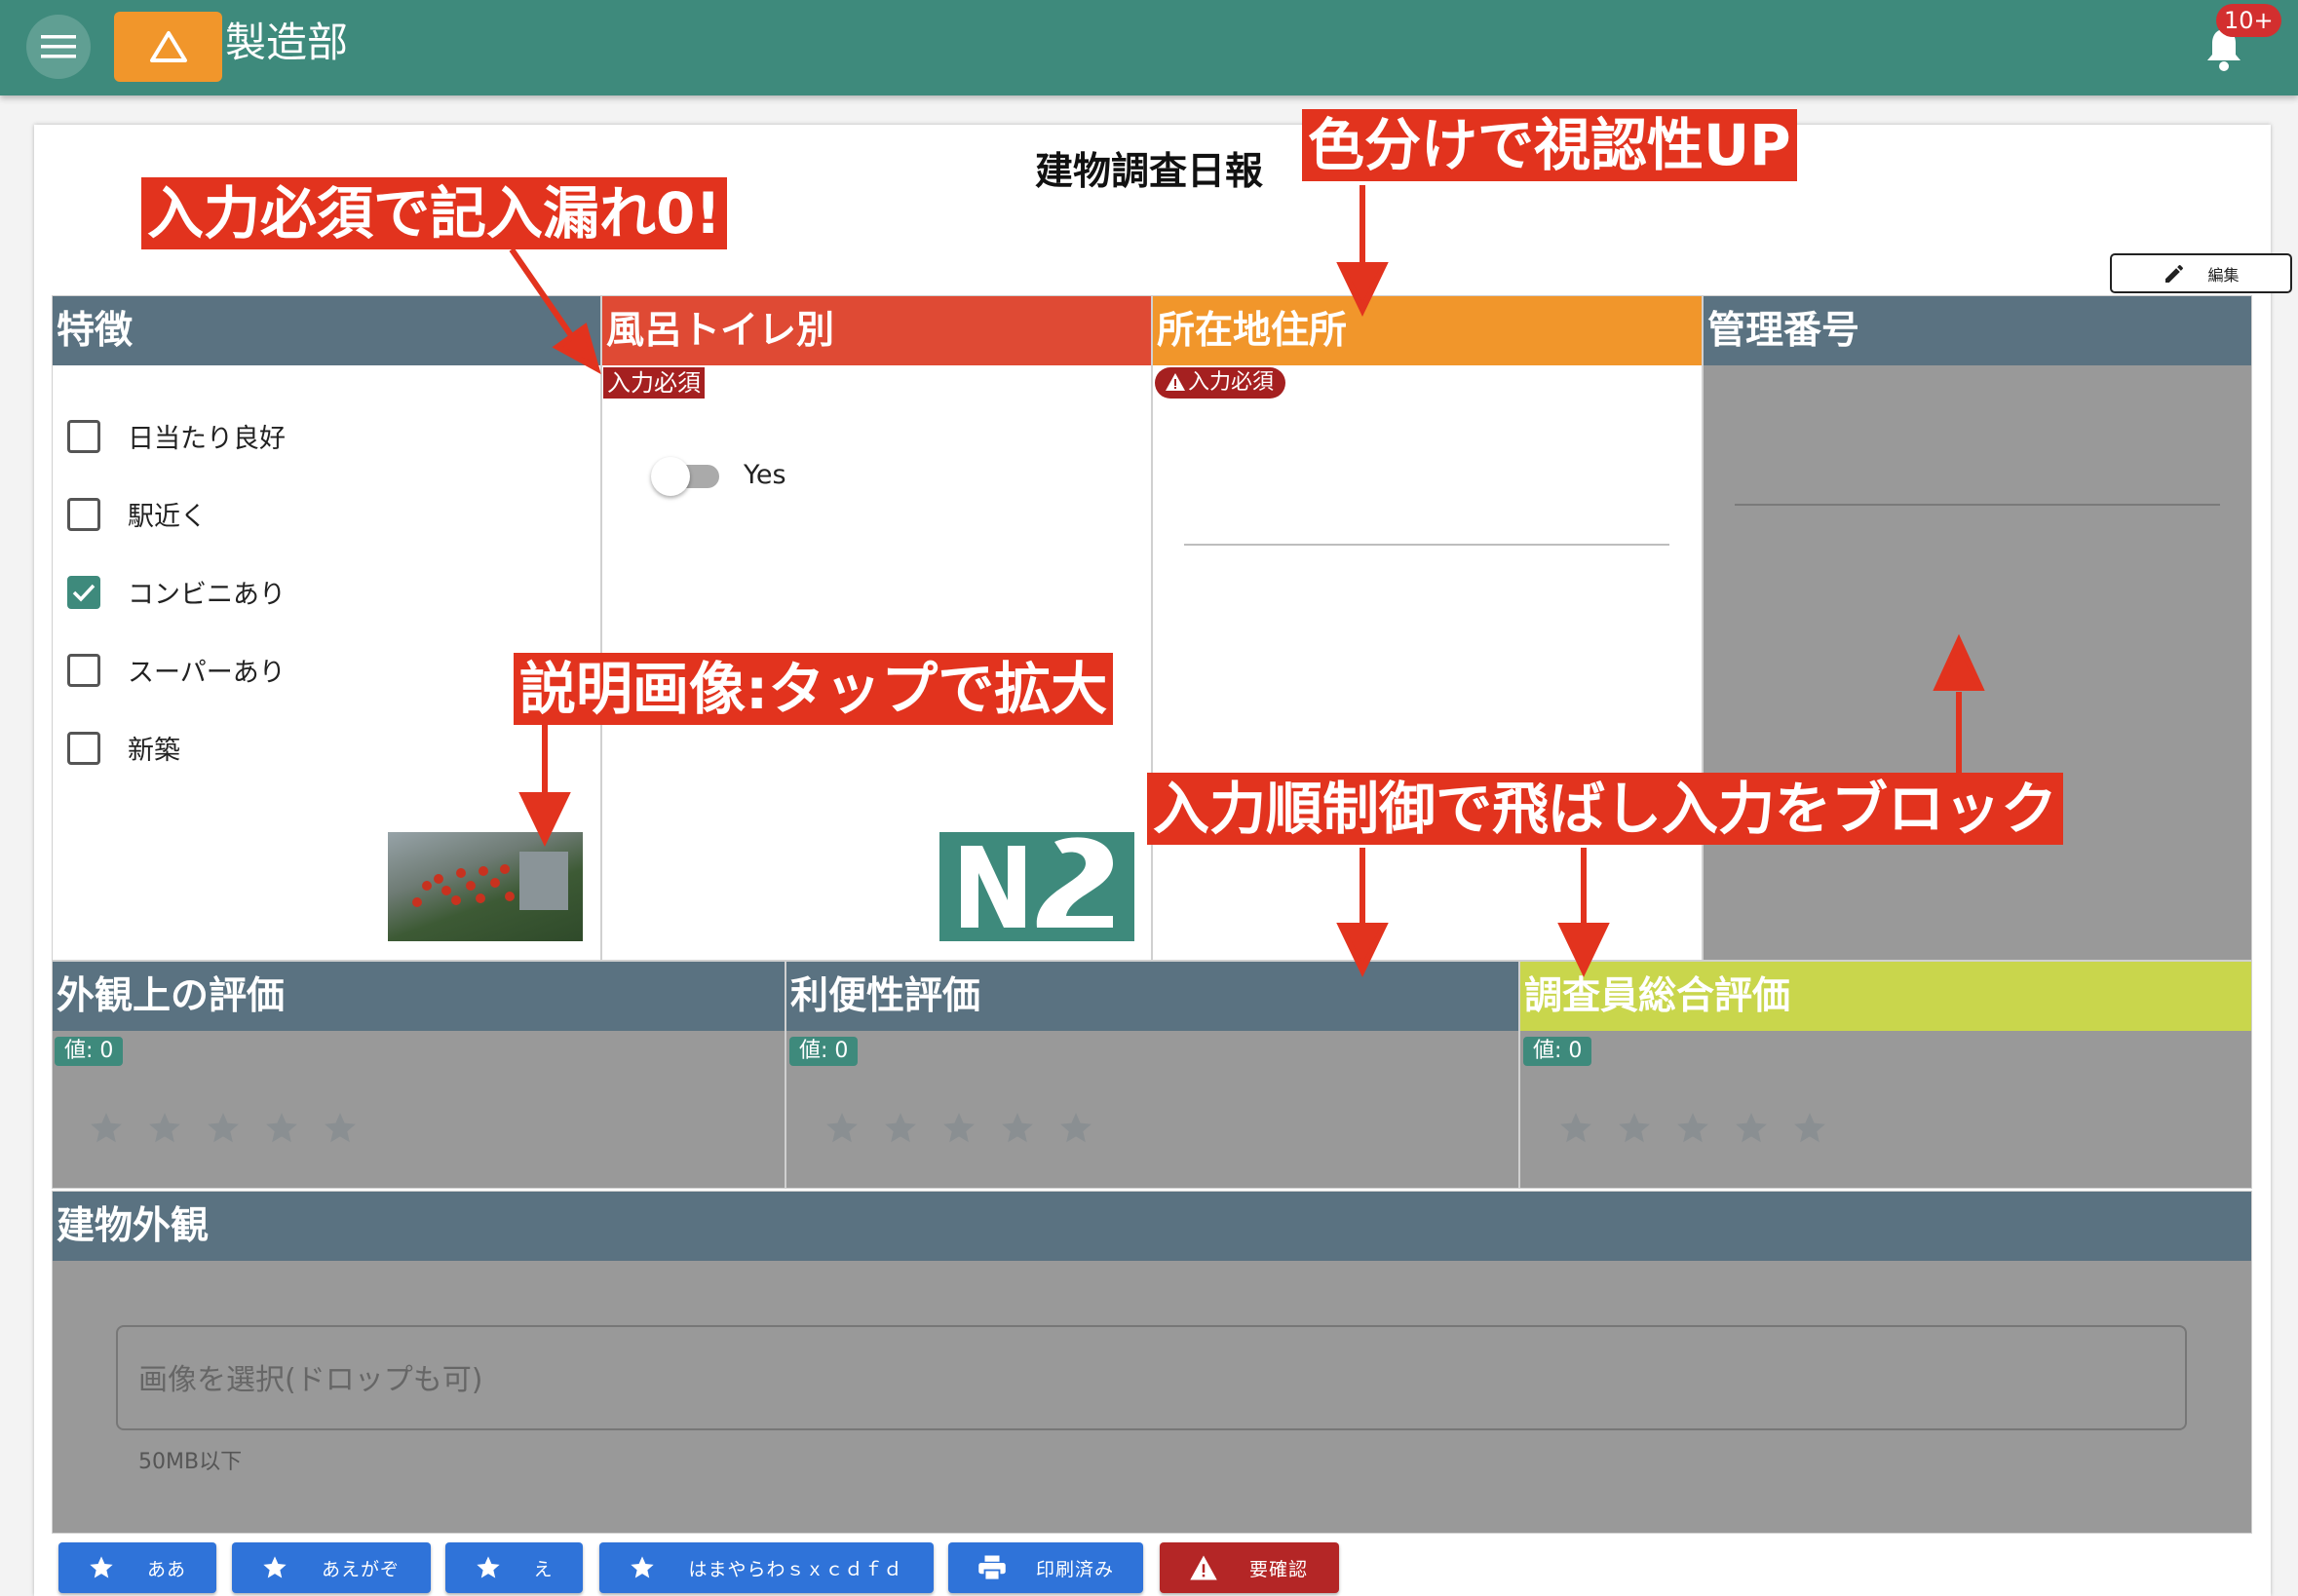 The image size is (2298, 1596). I want to click on exterior-rating-field: 外観上の評価, so click(418, 1075).